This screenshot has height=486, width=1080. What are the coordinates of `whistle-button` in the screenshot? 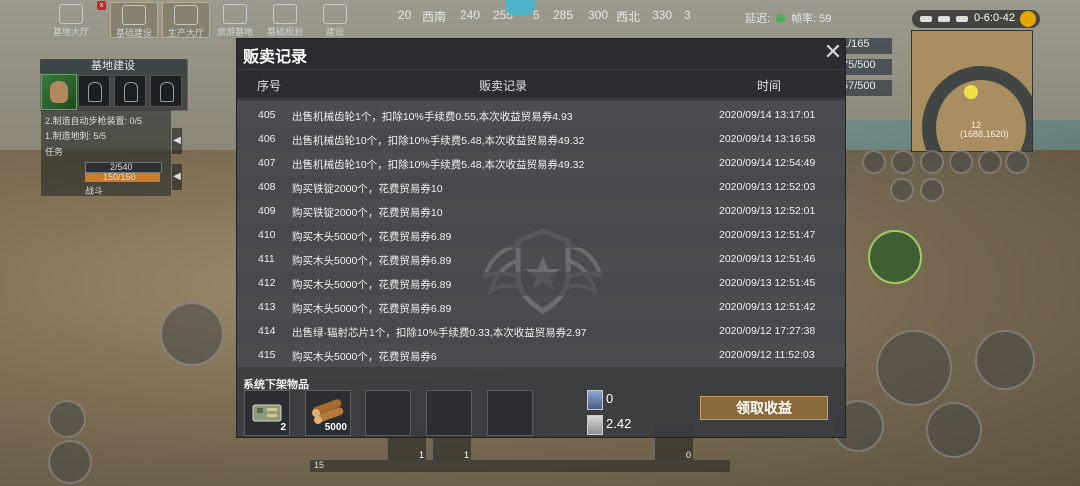 It's located at (67, 419).